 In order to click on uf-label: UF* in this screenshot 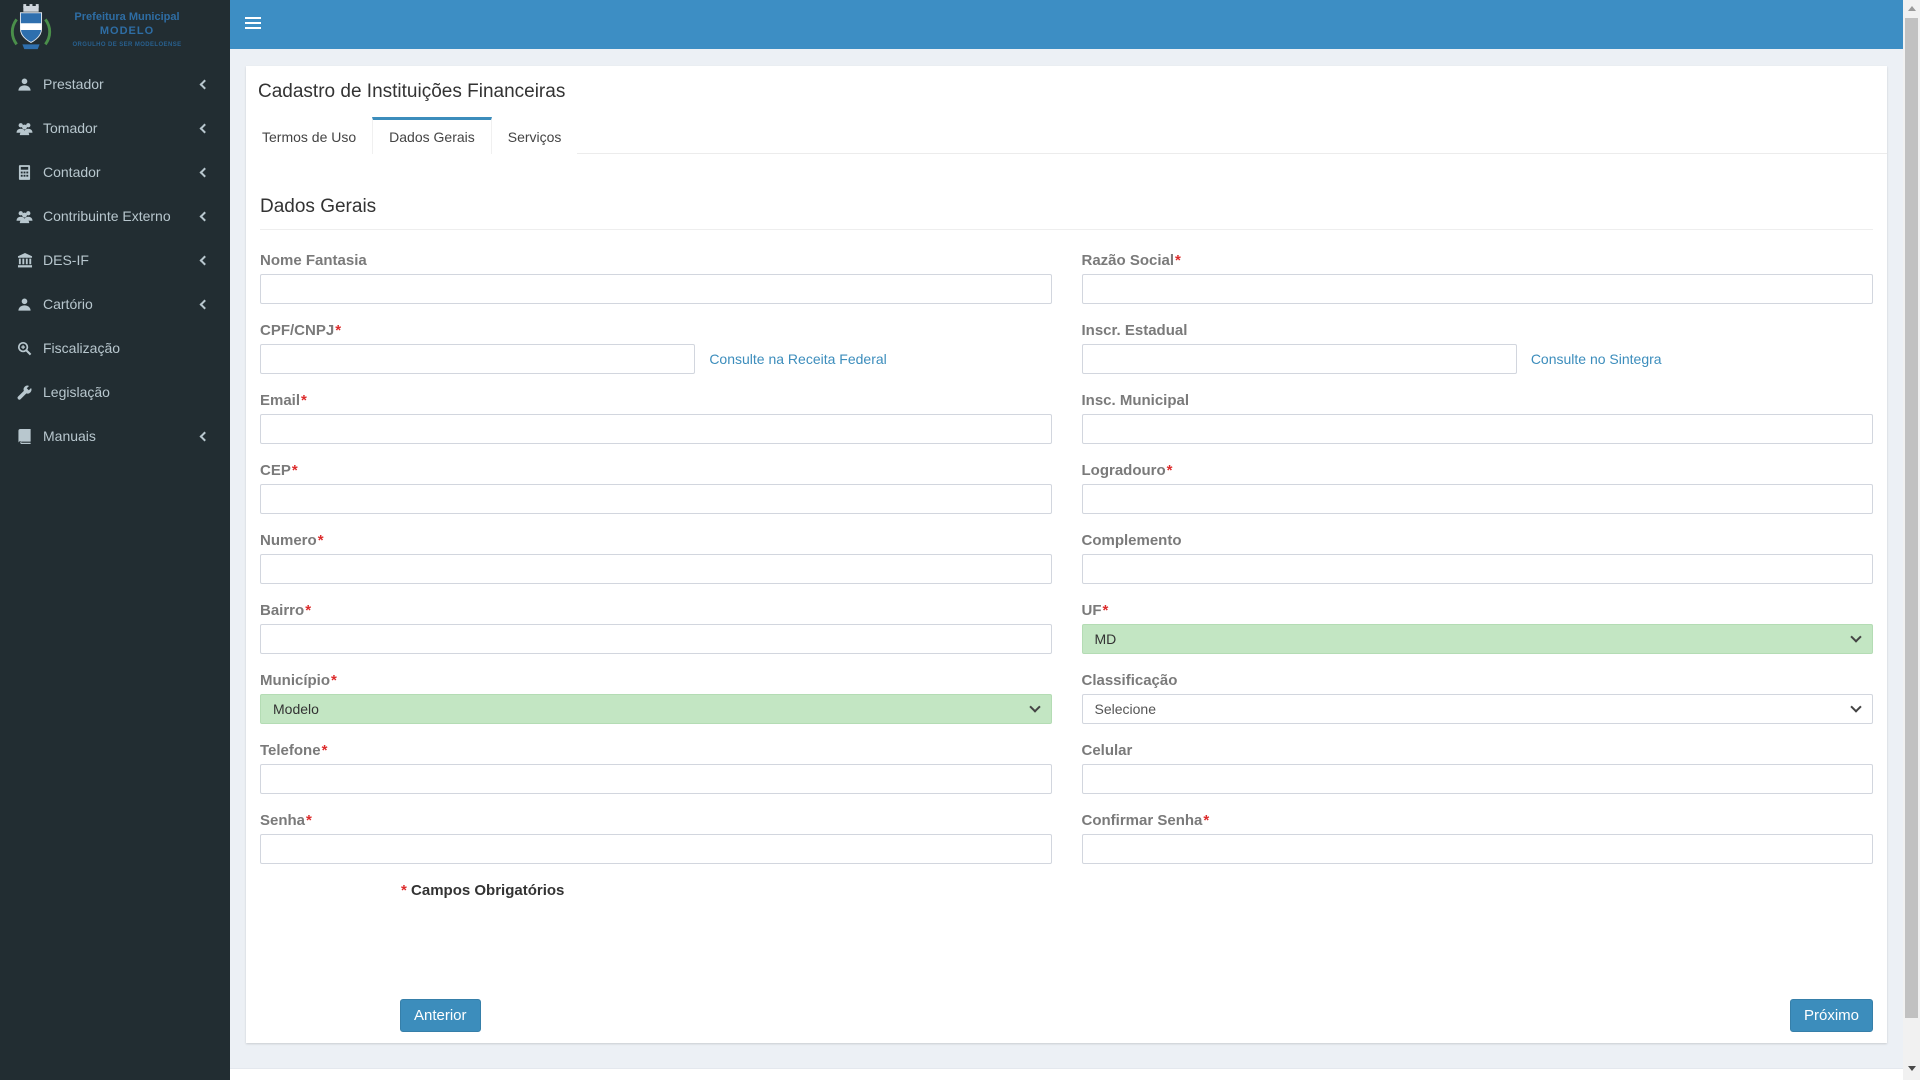, I will do `click(1095, 610)`.